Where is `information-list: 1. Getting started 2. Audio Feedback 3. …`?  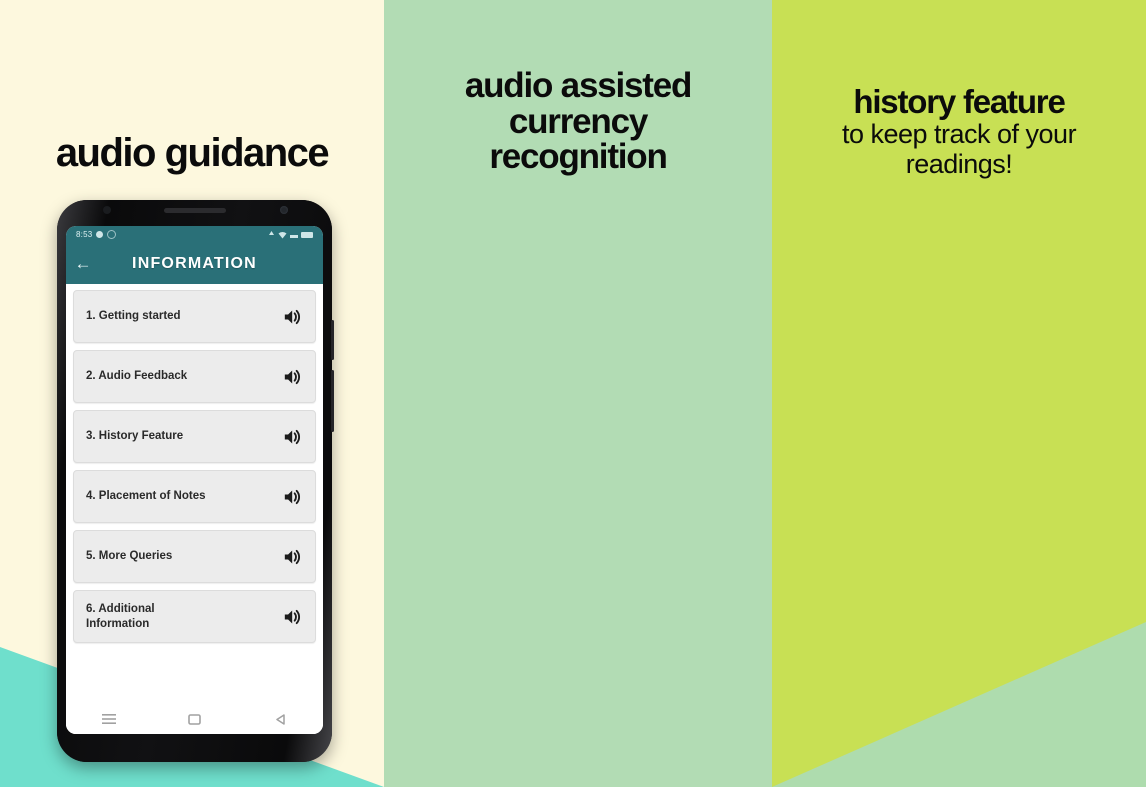 information-list: 1. Getting started 2. Audio Feedback 3. … is located at coordinates (194, 509).